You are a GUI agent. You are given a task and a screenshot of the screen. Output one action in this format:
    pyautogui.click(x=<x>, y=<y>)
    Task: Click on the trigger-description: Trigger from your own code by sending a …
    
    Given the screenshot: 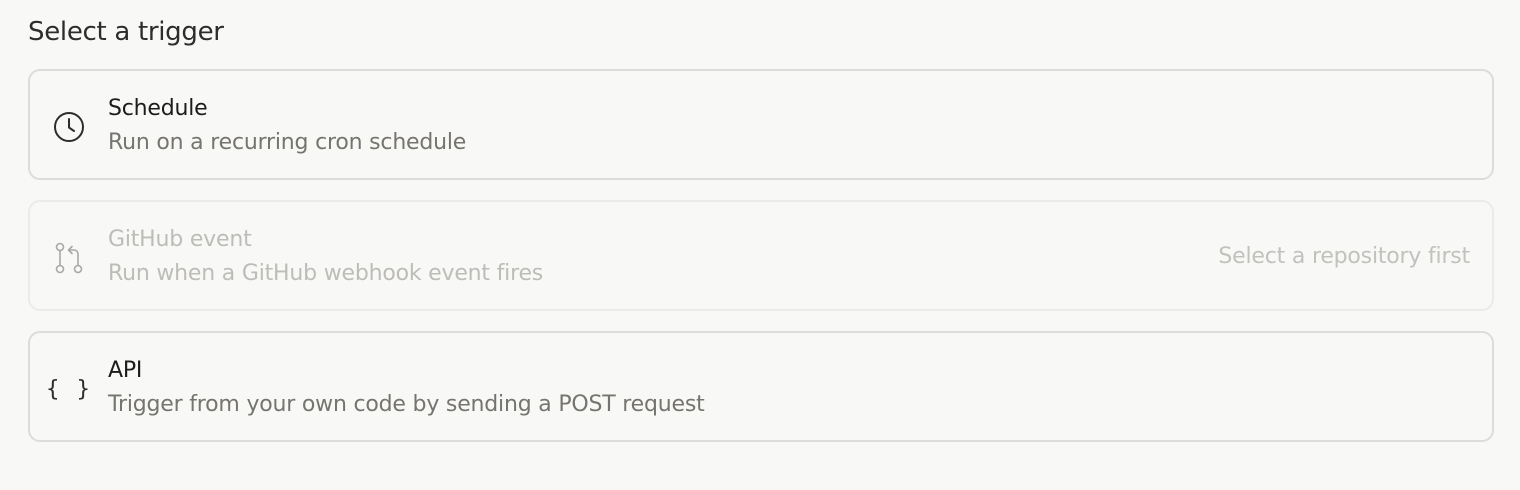 What is the action you would take?
    pyautogui.click(x=406, y=404)
    